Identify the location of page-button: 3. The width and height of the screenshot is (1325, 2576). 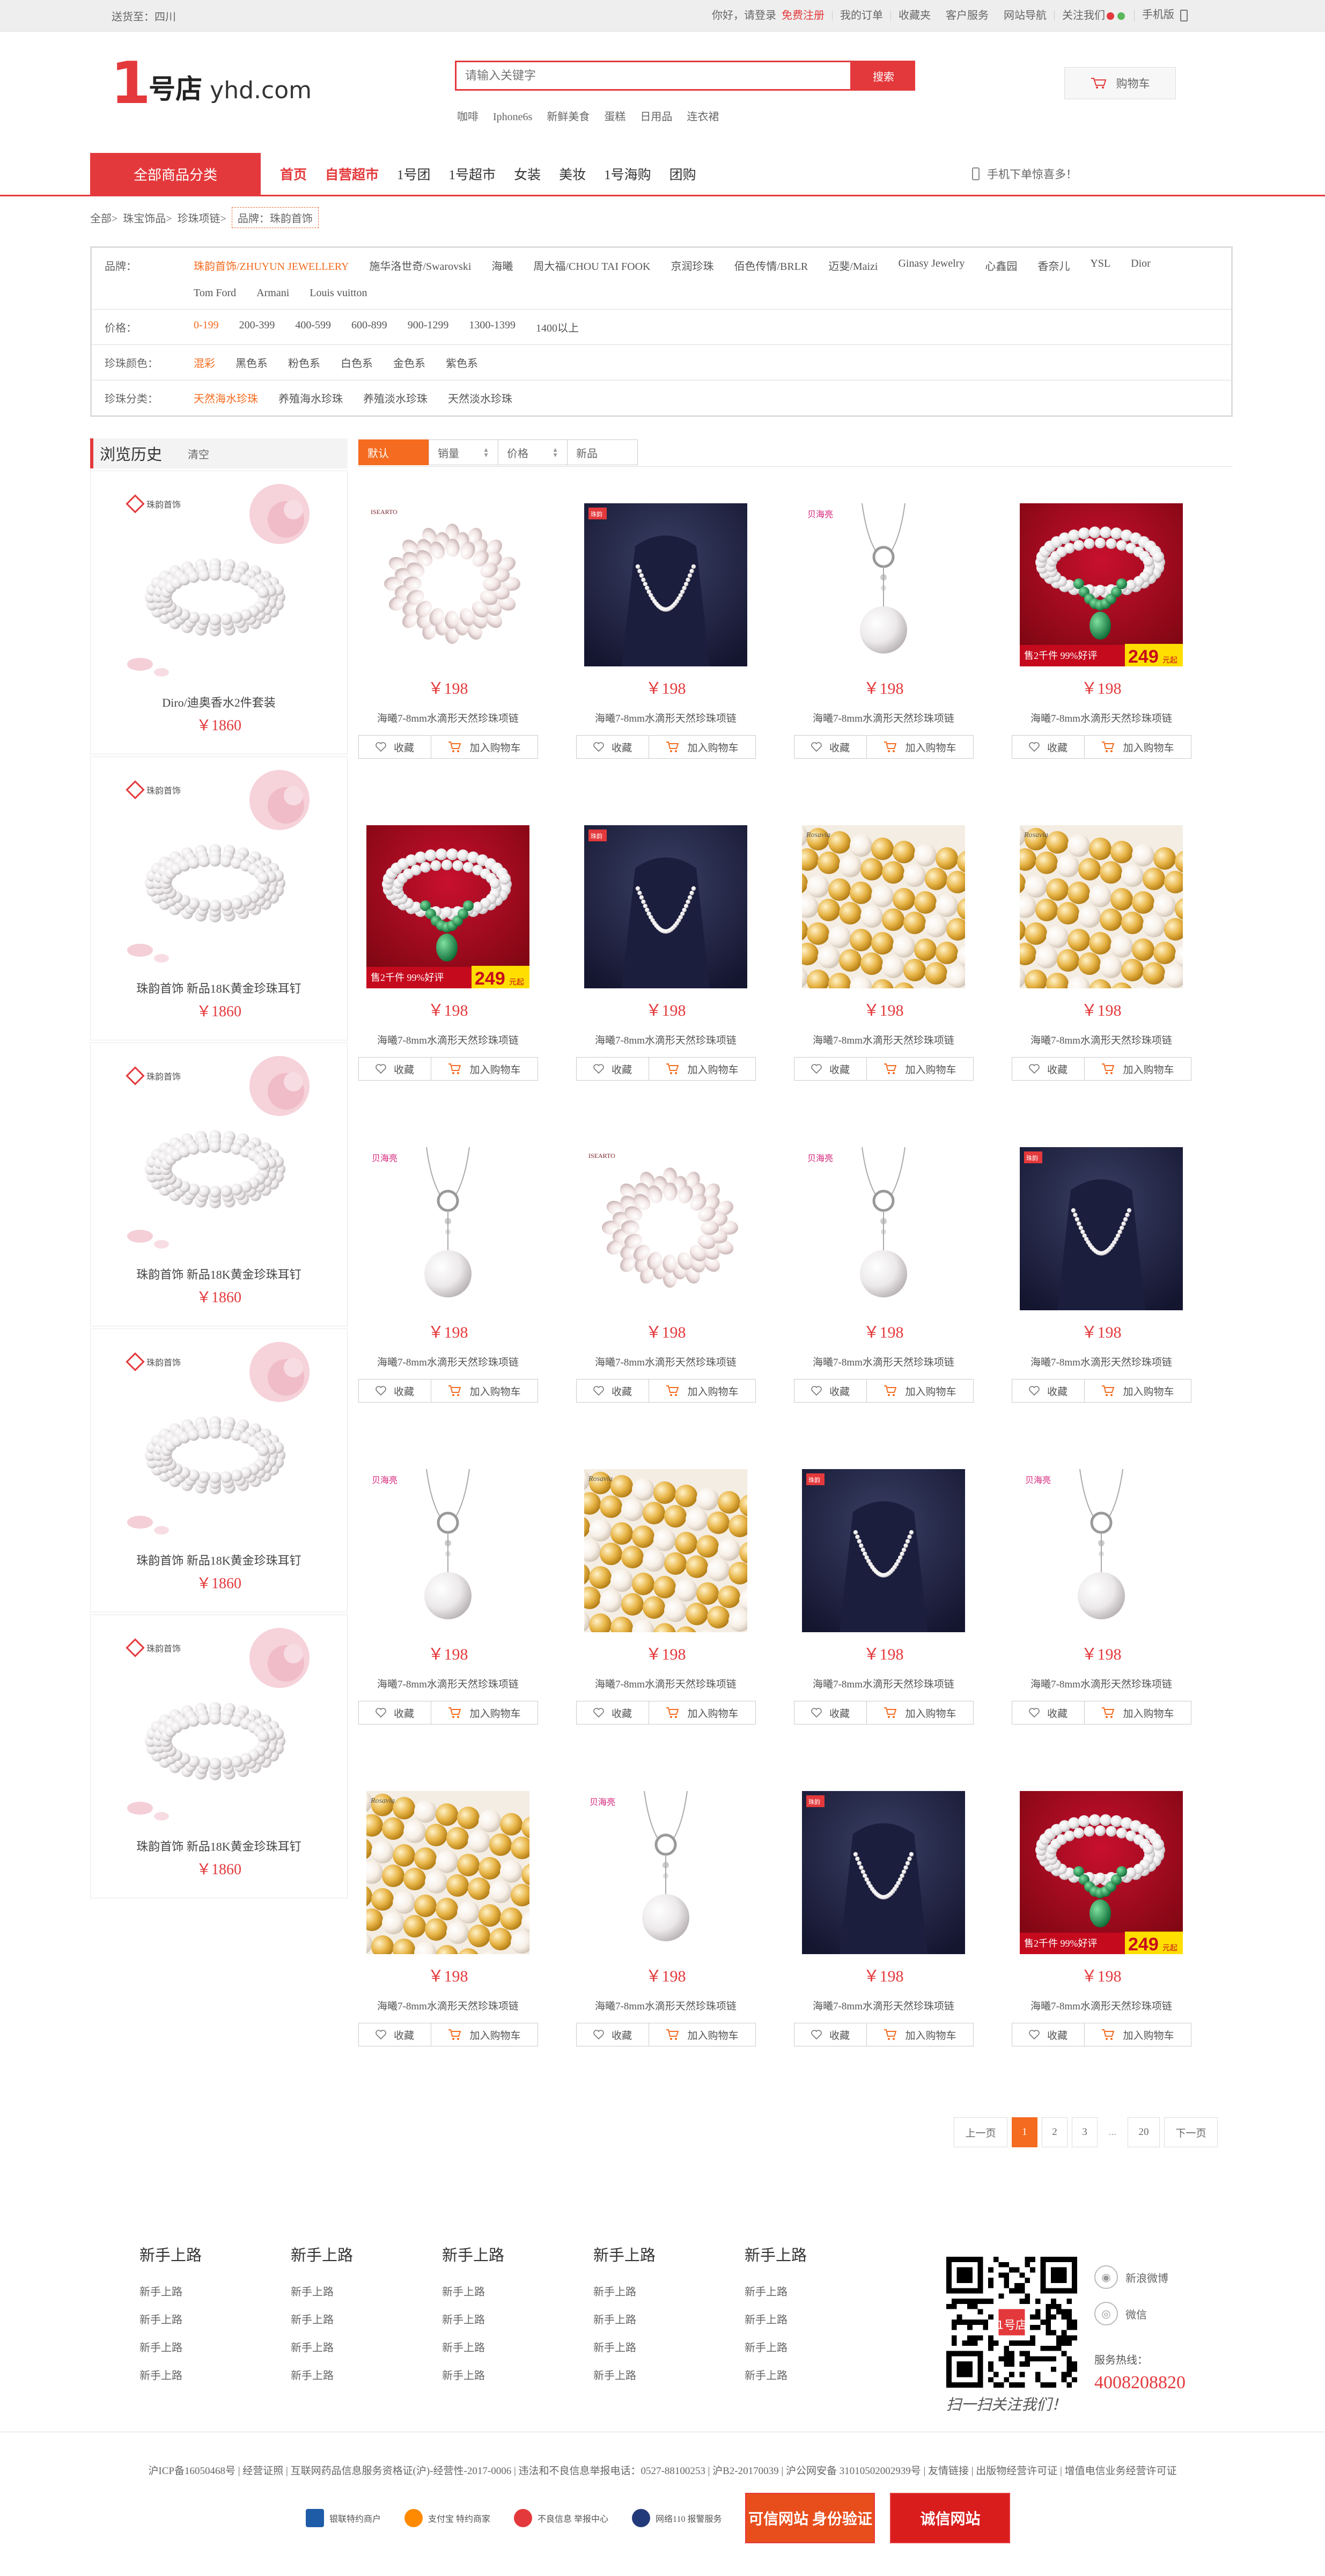
(1085, 2132).